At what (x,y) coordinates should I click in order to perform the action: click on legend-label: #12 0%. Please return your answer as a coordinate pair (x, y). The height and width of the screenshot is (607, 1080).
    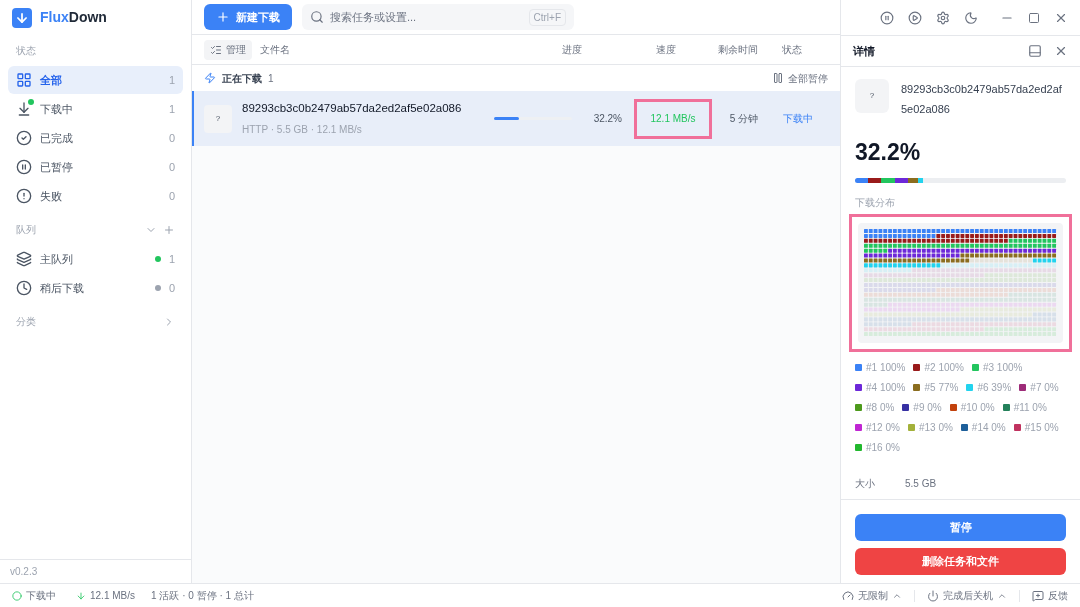
    Looking at the image, I should click on (883, 427).